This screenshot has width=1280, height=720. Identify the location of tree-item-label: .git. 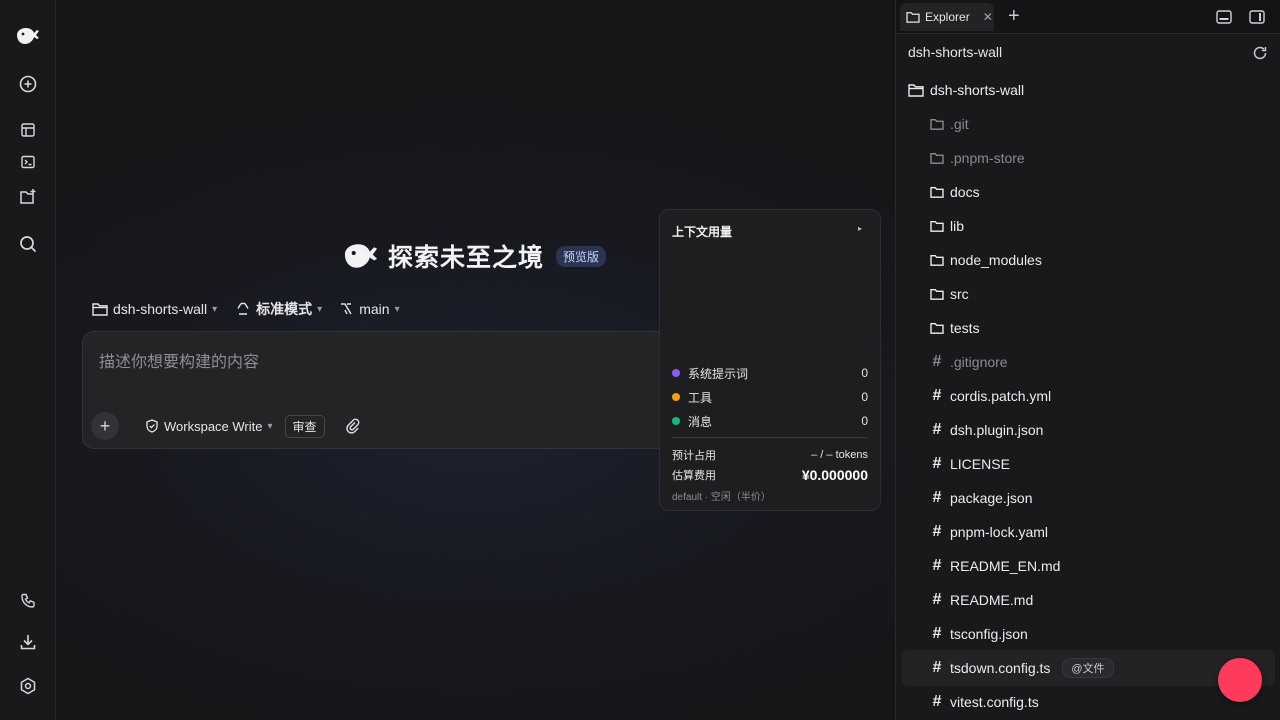
(959, 124).